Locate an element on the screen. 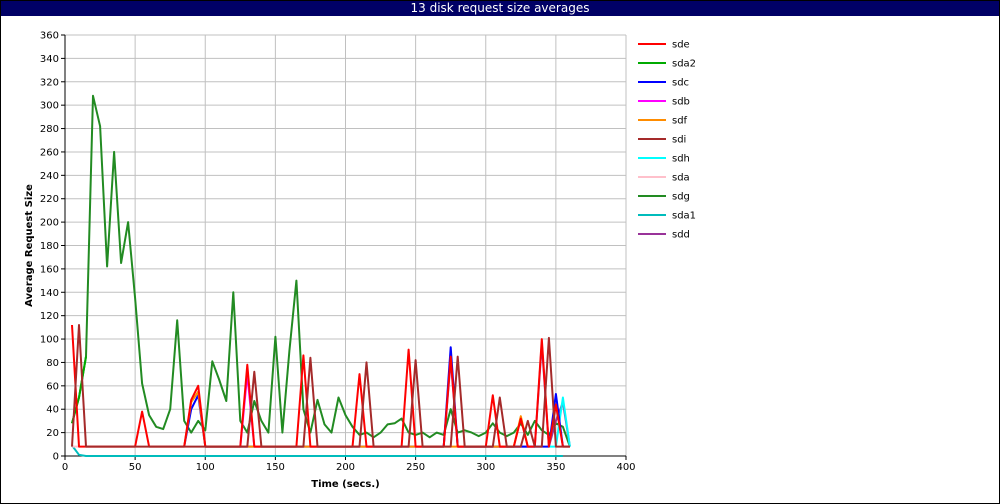  y-tick-label: 140 is located at coordinates (49, 293).